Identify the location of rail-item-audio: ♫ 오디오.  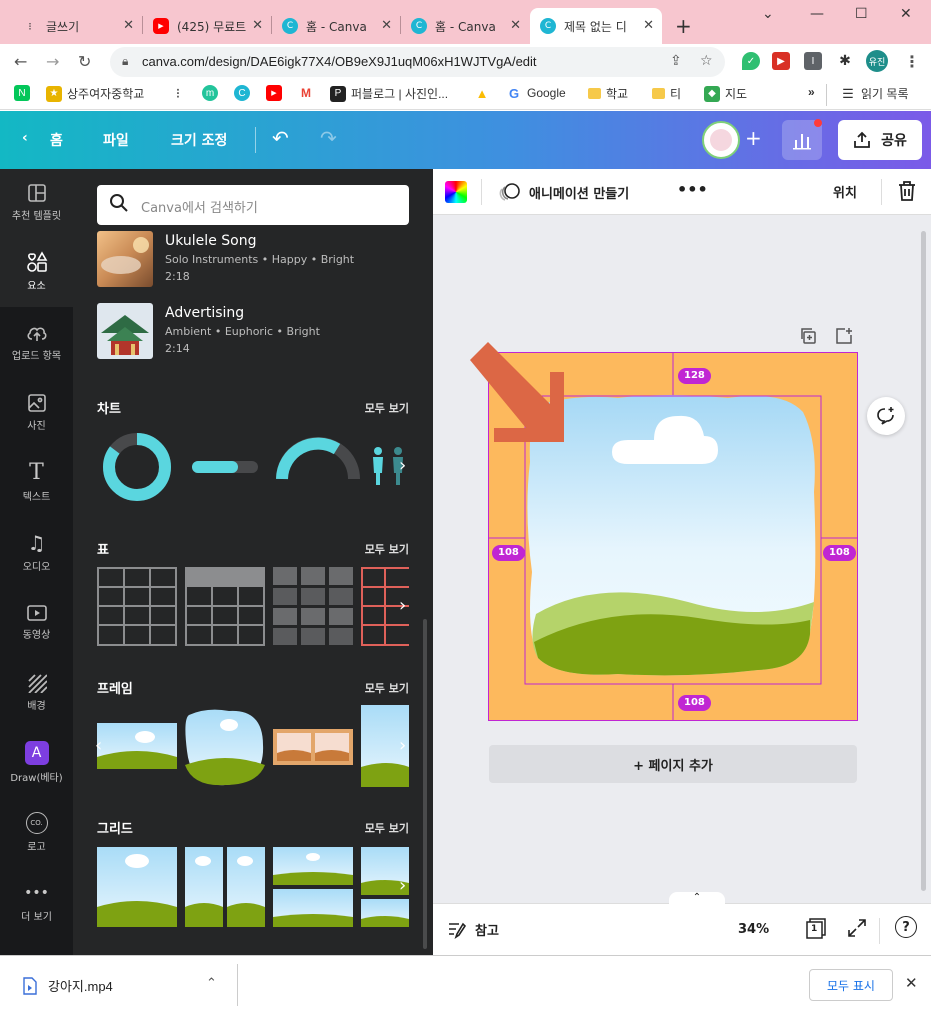
(36, 552).